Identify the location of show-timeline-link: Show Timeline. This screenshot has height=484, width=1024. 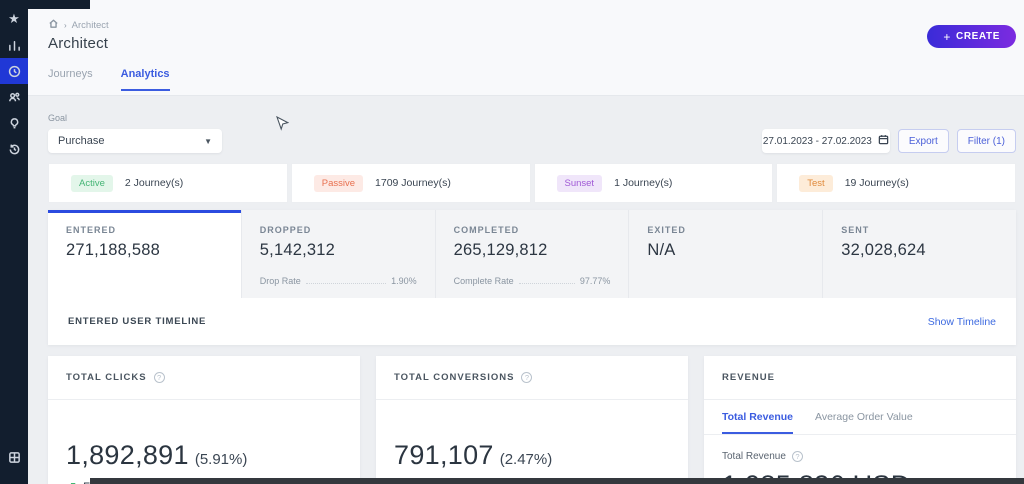
(962, 322).